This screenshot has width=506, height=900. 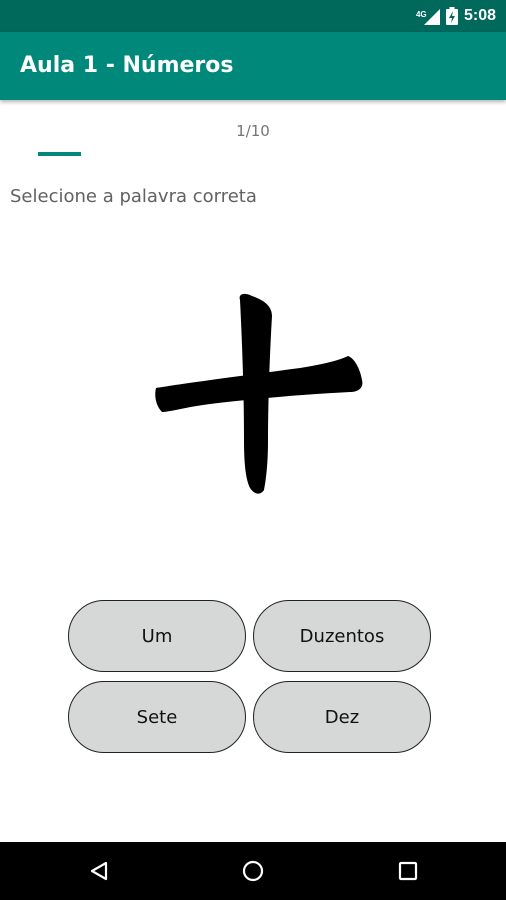 I want to click on answer-button-dez: Dez, so click(x=342, y=717).